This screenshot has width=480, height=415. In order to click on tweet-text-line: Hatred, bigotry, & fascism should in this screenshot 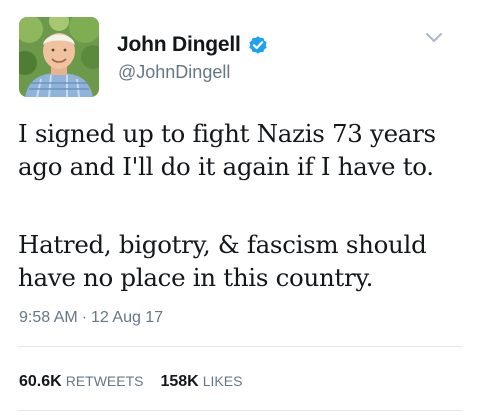, I will do `click(222, 244)`.